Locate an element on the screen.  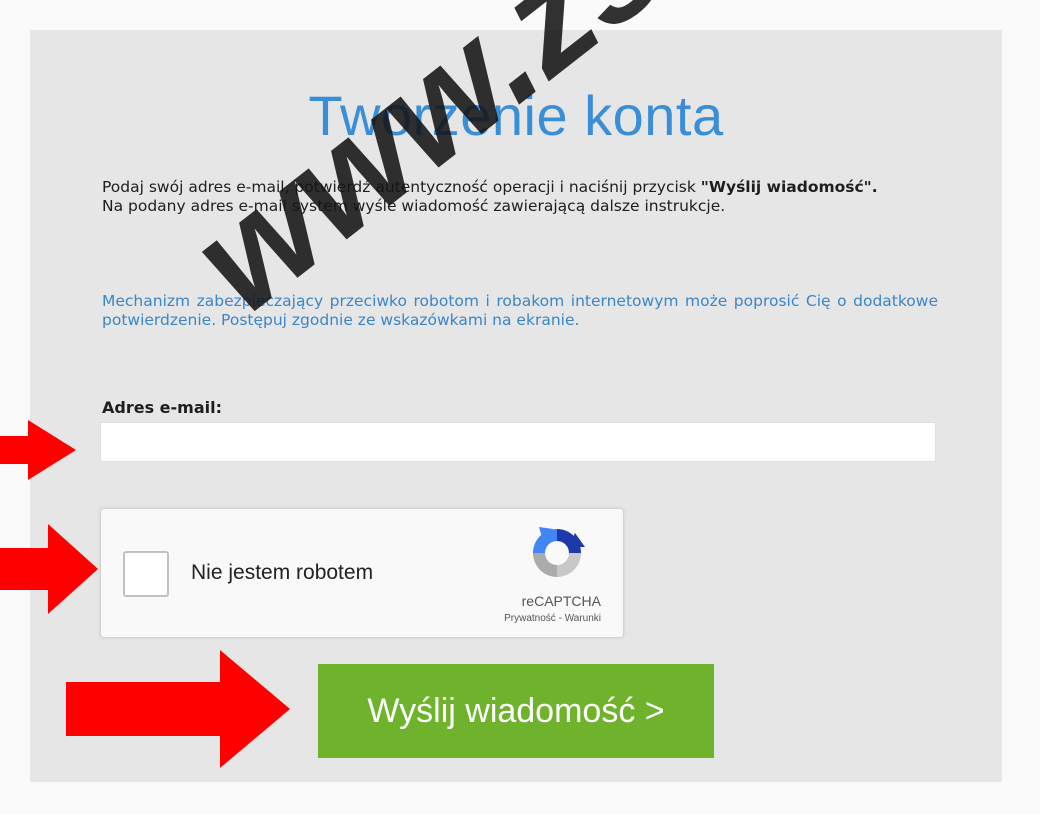
terms-link: Warunki is located at coordinates (583, 618).